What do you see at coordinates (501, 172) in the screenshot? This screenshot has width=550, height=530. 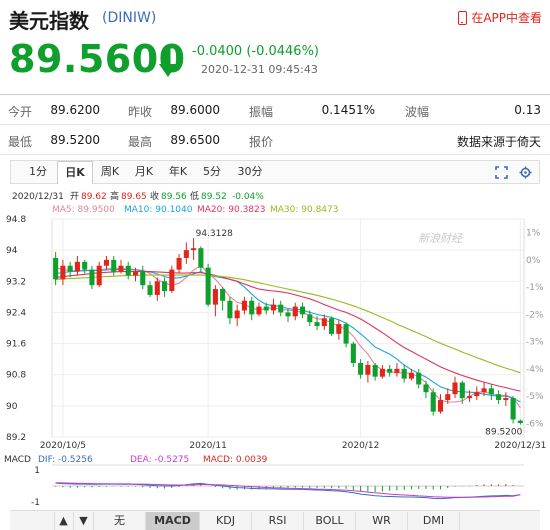 I see `fullscreen-icon` at bounding box center [501, 172].